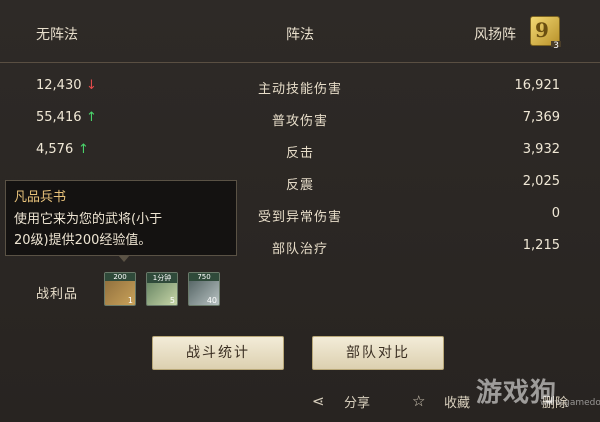 The height and width of the screenshot is (422, 600). Describe the element at coordinates (457, 401) in the screenshot. I see `favorite-button: 收藏` at that location.